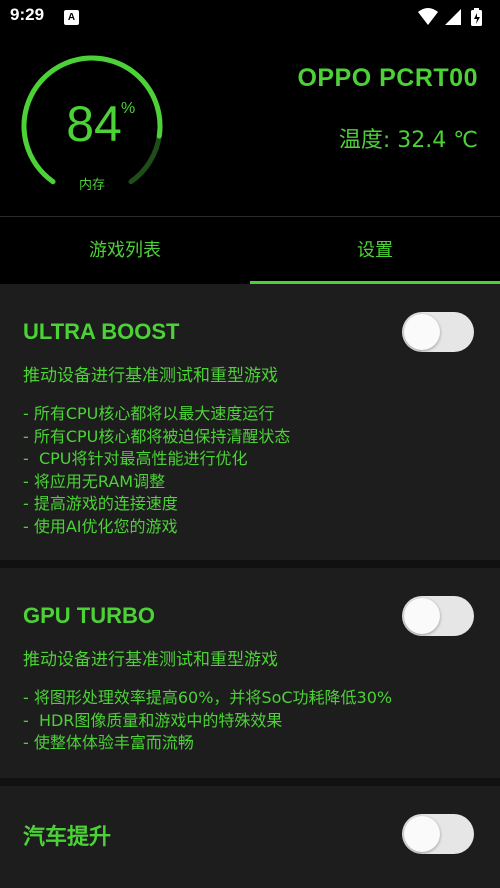 The image size is (500, 888). Describe the element at coordinates (476, 17) in the screenshot. I see `battery-icon` at that location.